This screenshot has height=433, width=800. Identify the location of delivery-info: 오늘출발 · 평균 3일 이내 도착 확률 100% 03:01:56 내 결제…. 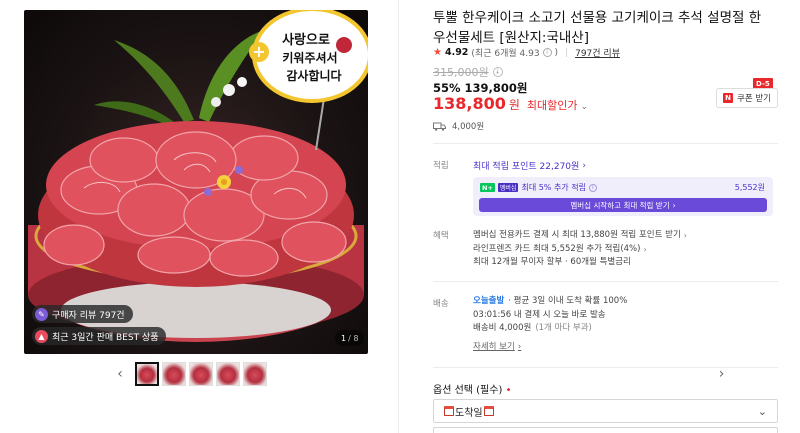
(550, 324).